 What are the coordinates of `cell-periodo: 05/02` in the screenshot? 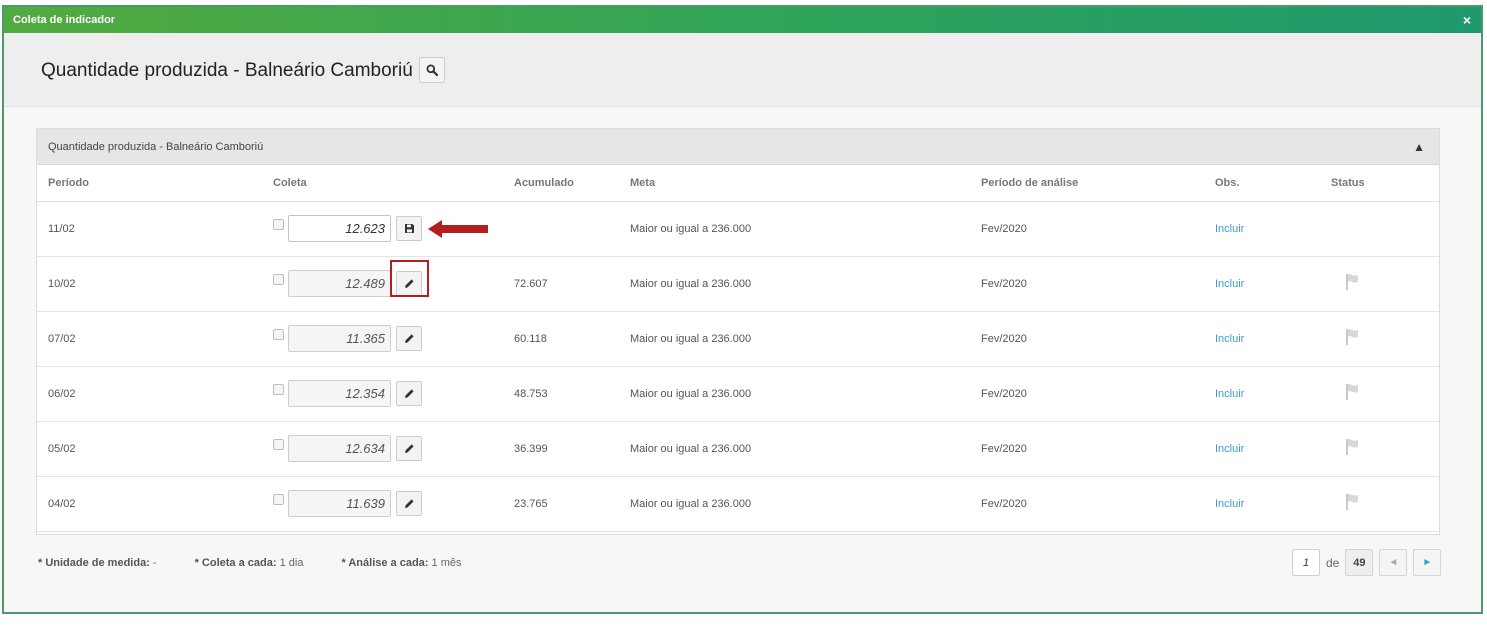 It's located at (155, 449).